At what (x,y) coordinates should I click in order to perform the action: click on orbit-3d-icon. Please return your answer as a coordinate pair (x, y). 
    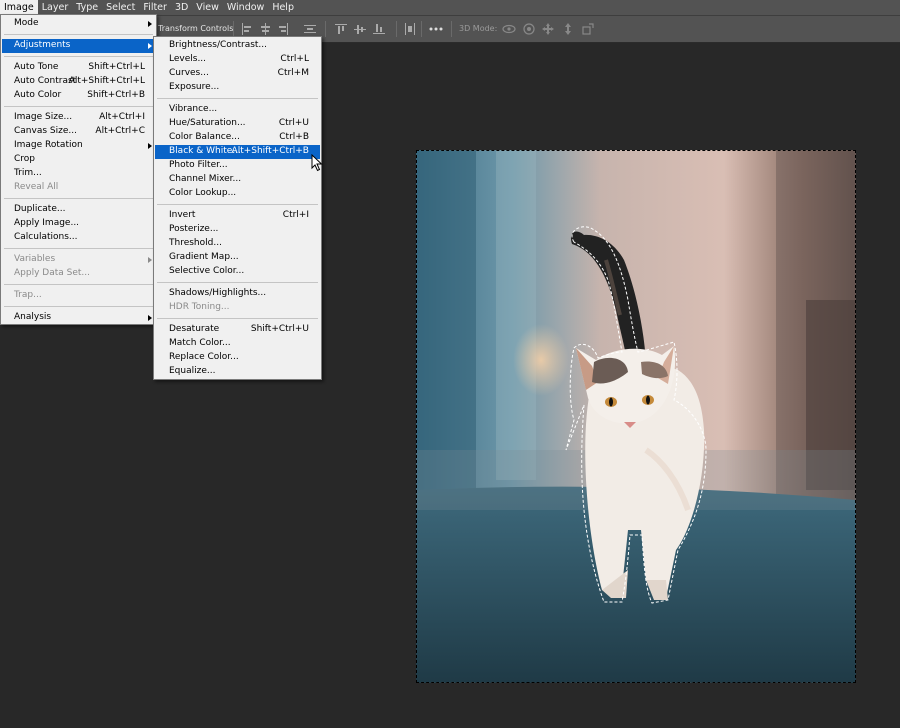
    Looking at the image, I should click on (509, 29).